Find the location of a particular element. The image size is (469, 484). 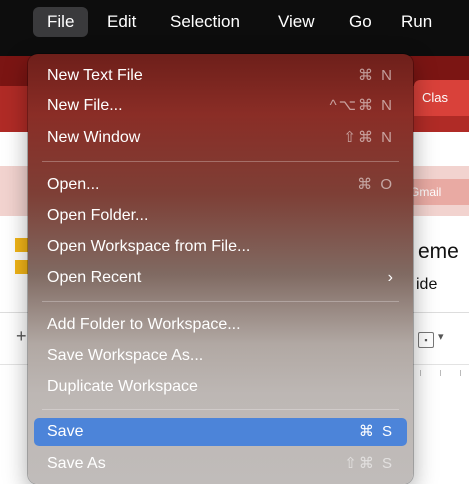

menu-item-new-window: New Window ⇧⌘ N is located at coordinates (220, 138).